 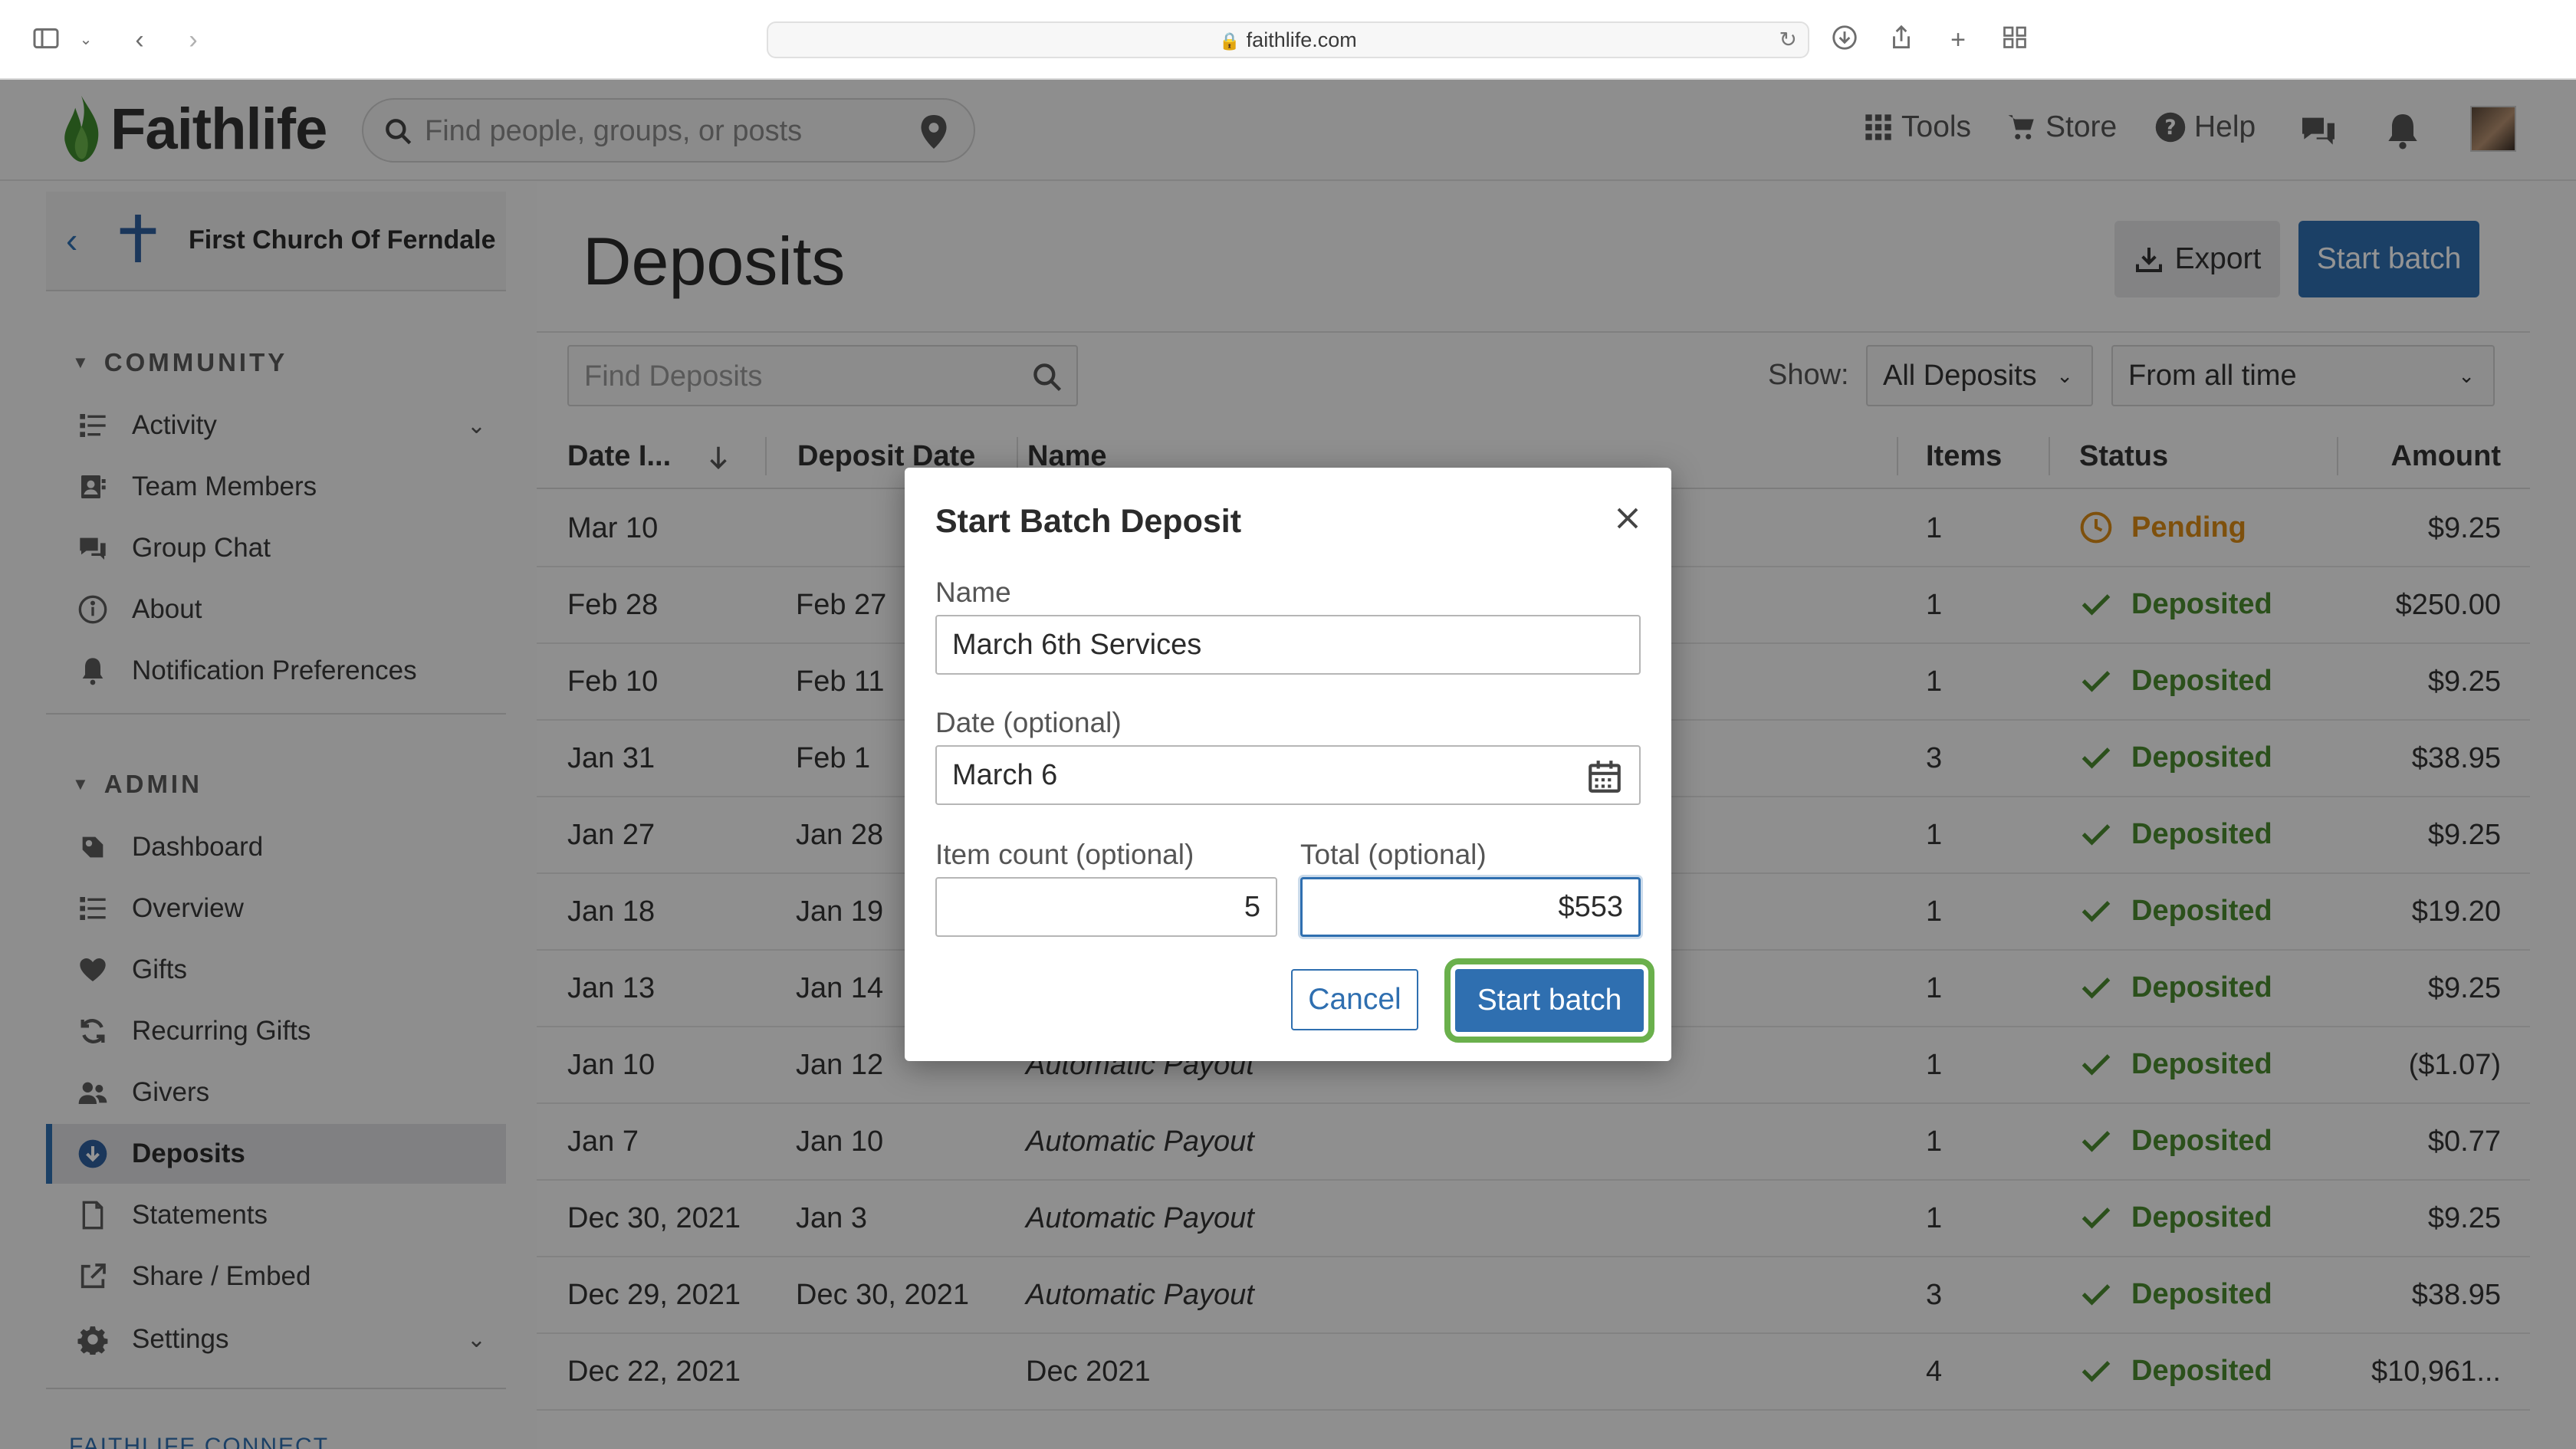 I want to click on browser-toolbar: ⌄ ‹ › 🔒 faithlife.com ↻ +, so click(x=1288, y=40).